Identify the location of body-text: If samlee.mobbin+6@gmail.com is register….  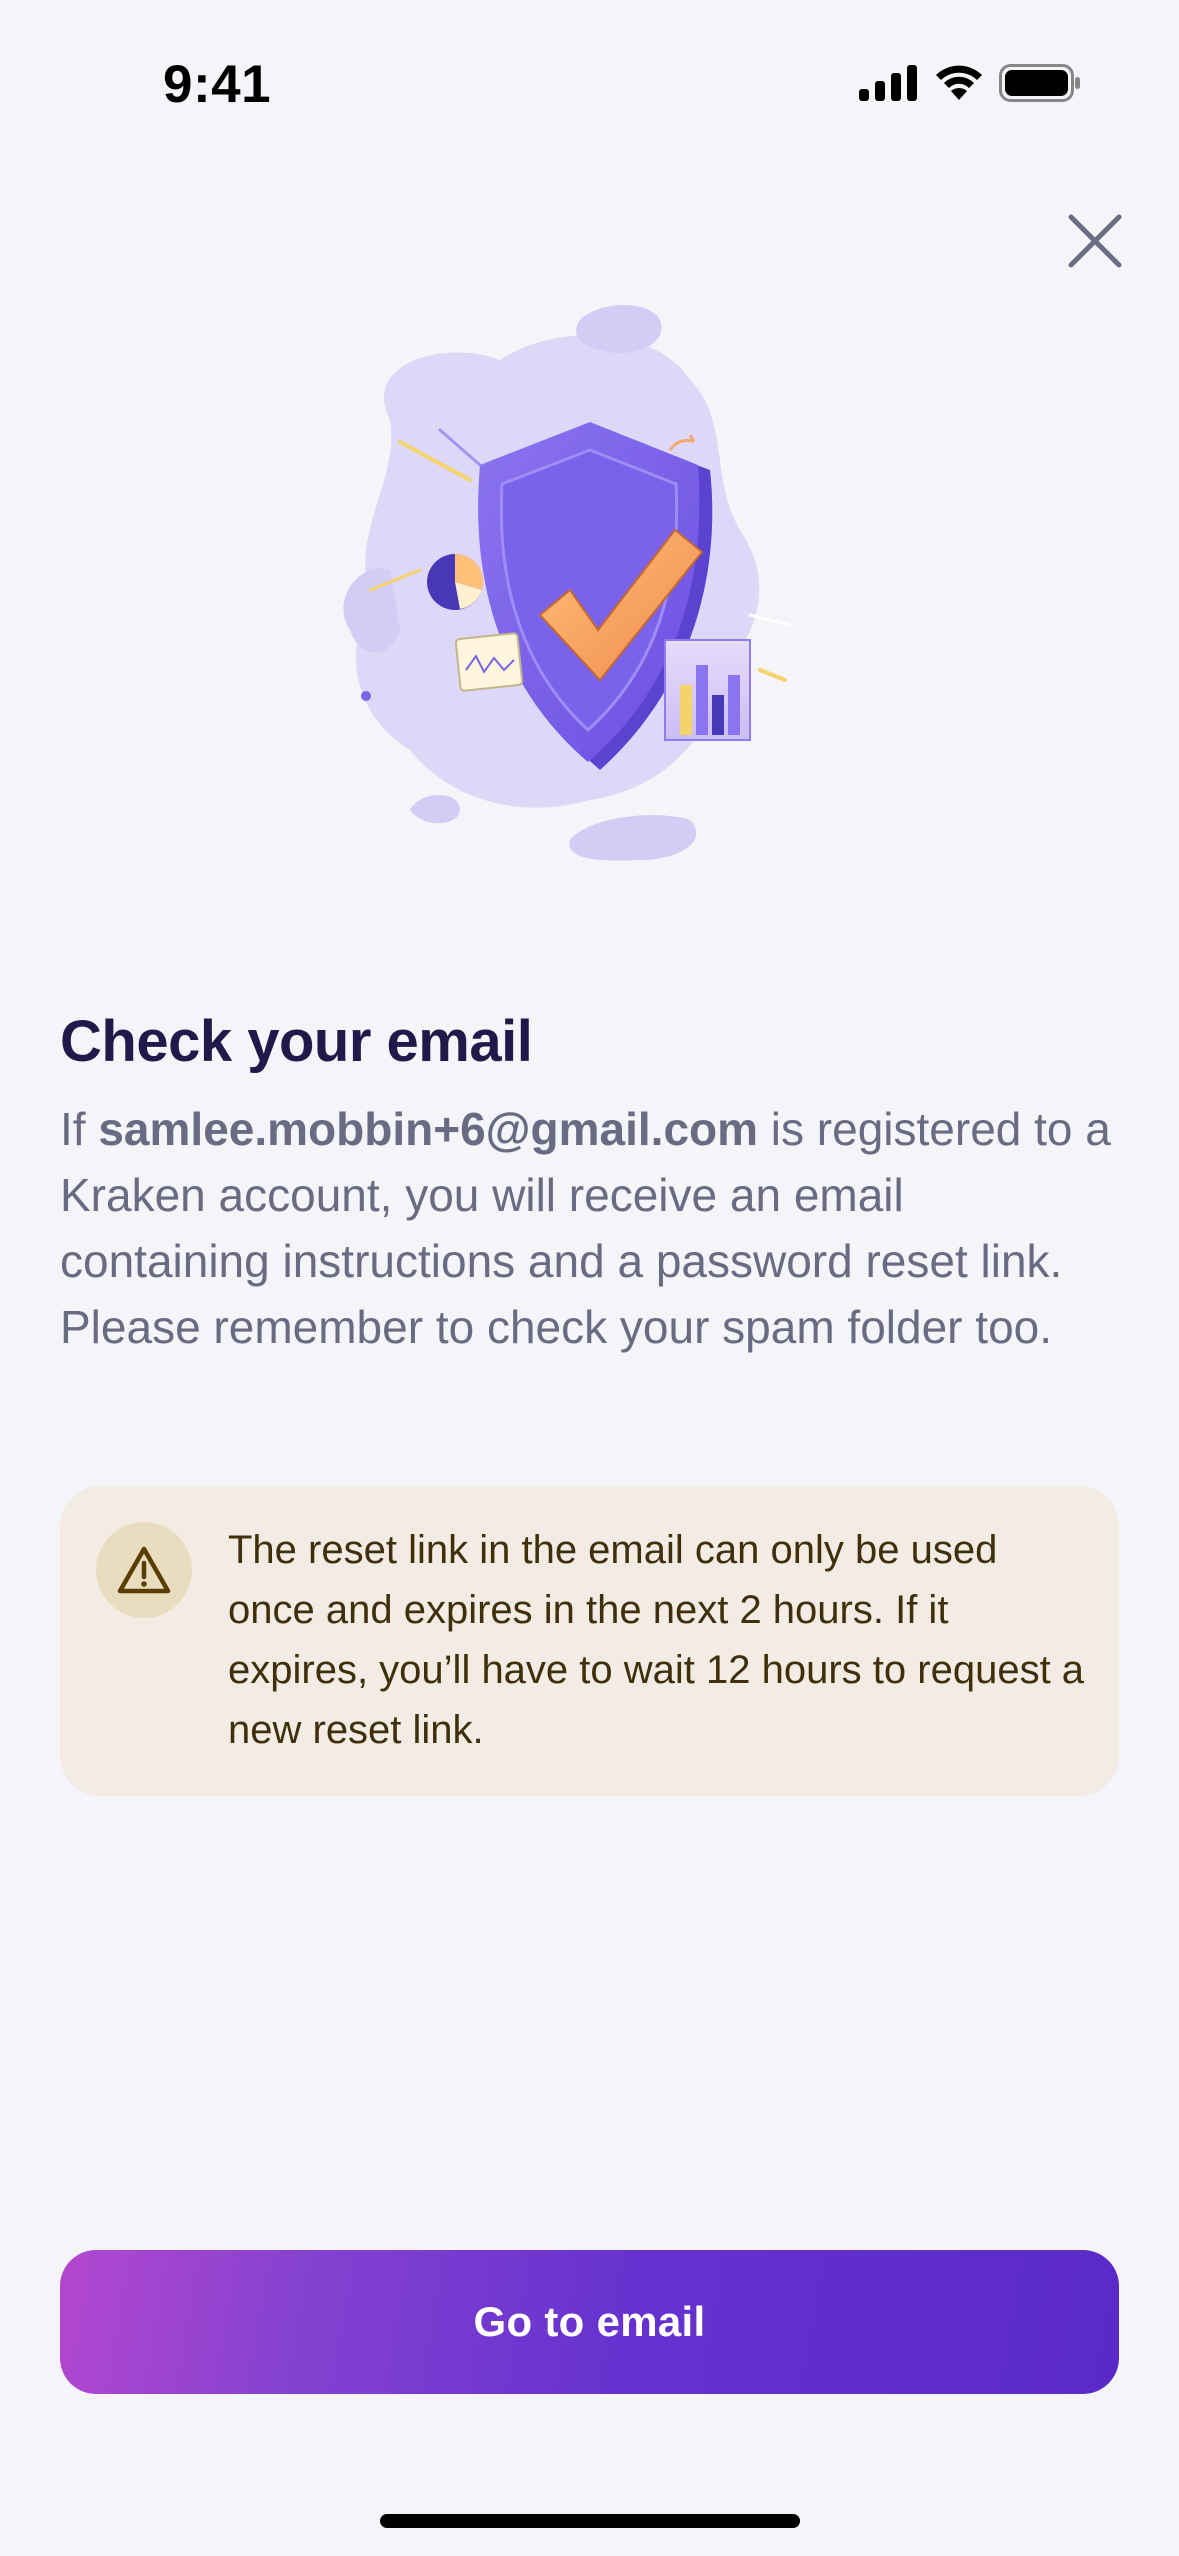
(590, 1228).